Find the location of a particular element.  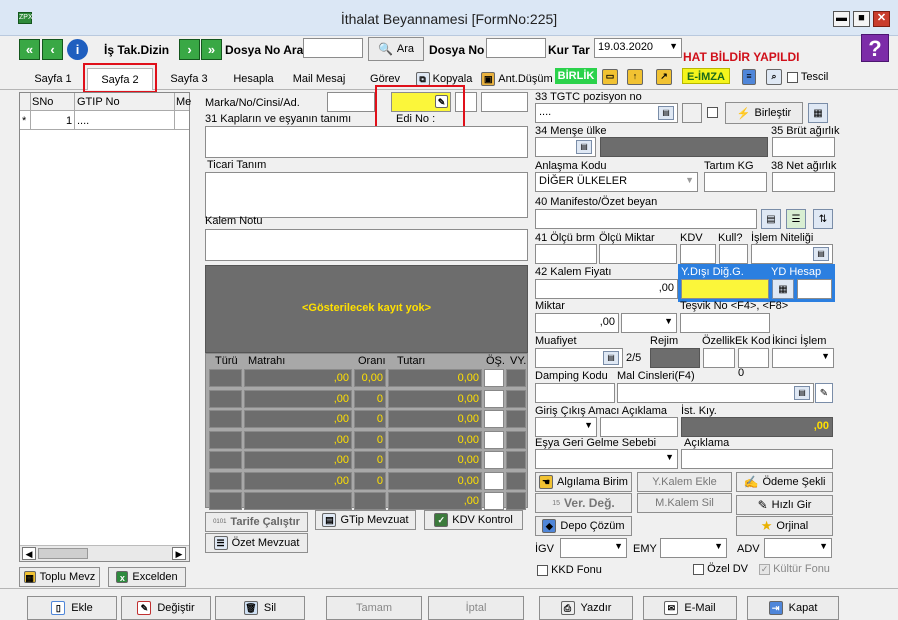

dosya-no-input is located at coordinates (516, 48).